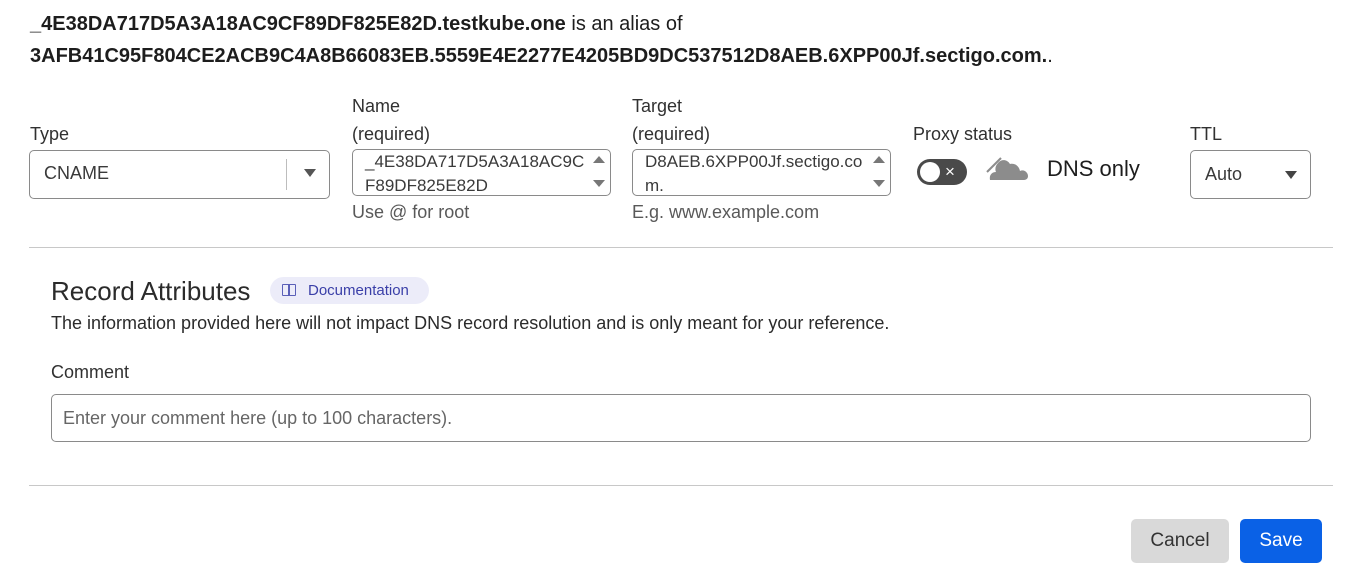  What do you see at coordinates (179, 174) in the screenshot?
I see `type-select: CNAME` at bounding box center [179, 174].